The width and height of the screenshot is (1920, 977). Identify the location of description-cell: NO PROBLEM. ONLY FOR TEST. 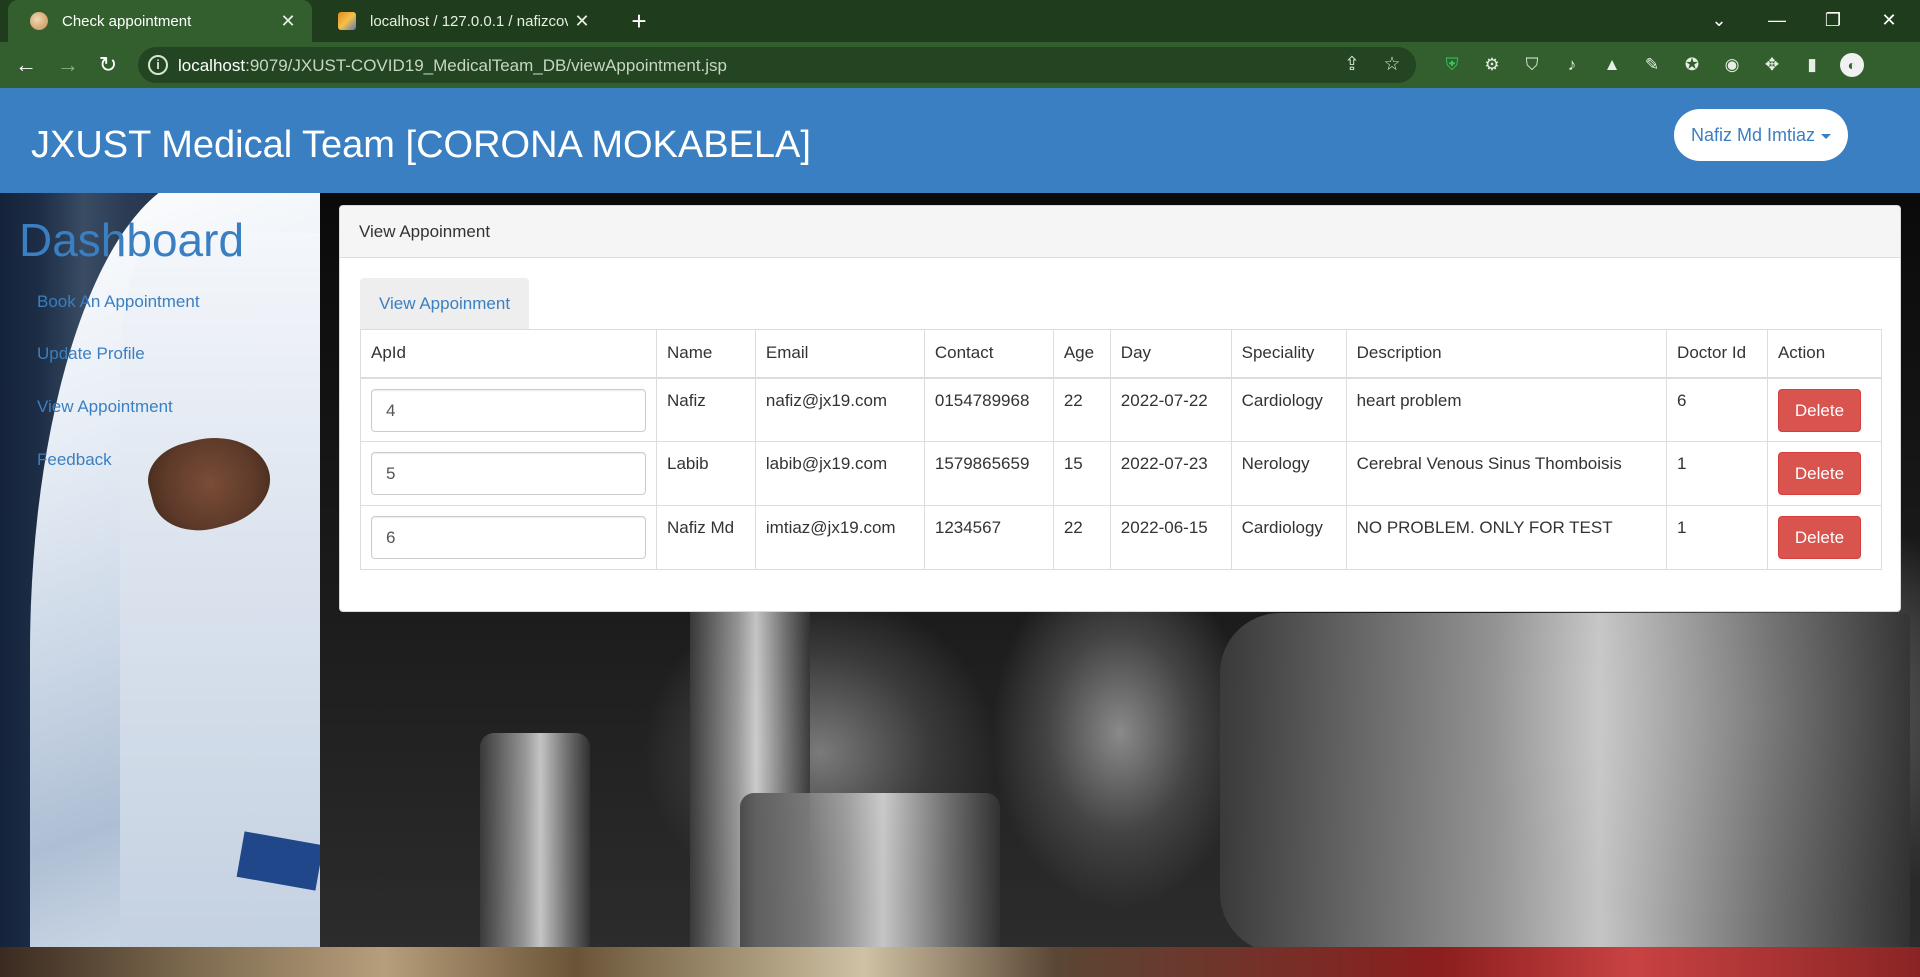
(1506, 537).